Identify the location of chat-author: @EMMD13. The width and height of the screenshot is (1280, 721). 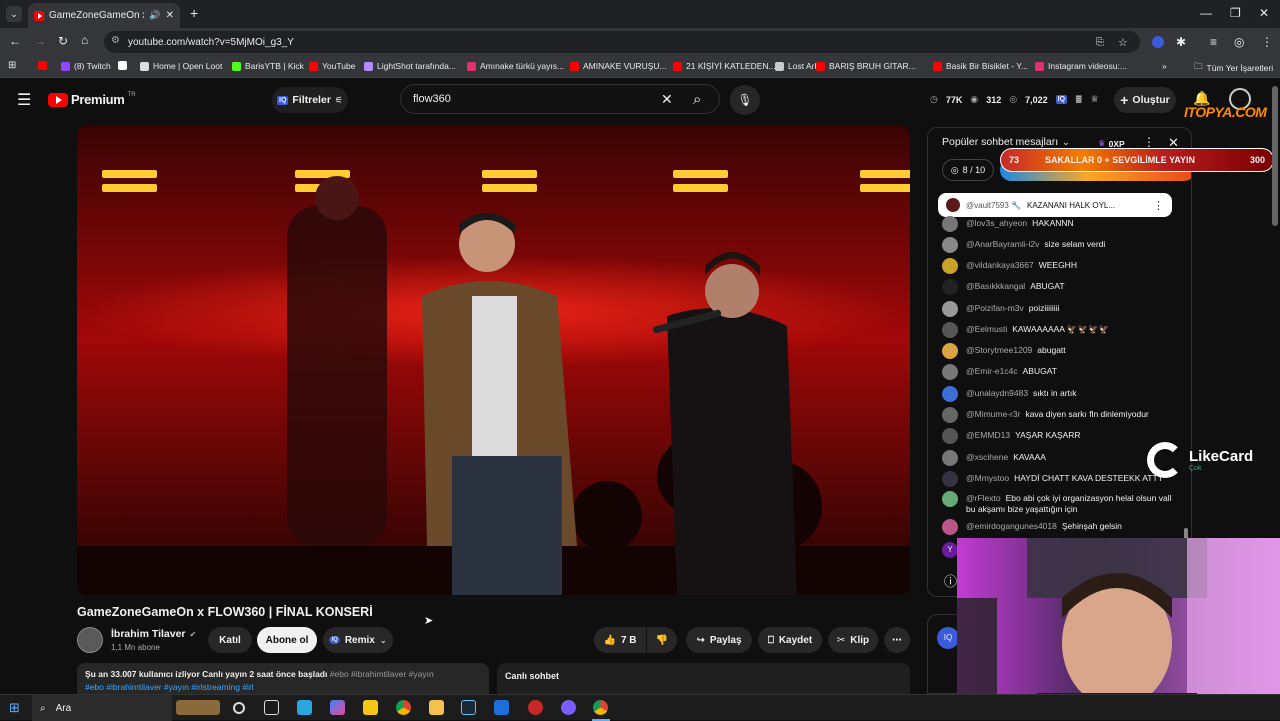
(988, 435).